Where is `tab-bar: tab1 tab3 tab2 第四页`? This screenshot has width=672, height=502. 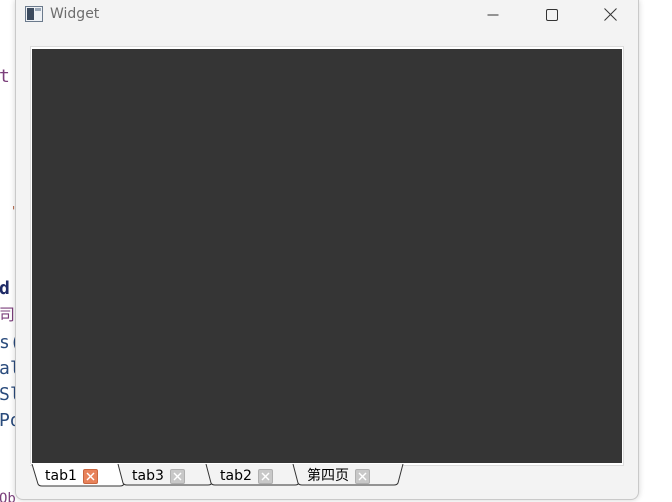
tab-bar: tab1 tab3 tab2 第四页 is located at coordinates (220, 477).